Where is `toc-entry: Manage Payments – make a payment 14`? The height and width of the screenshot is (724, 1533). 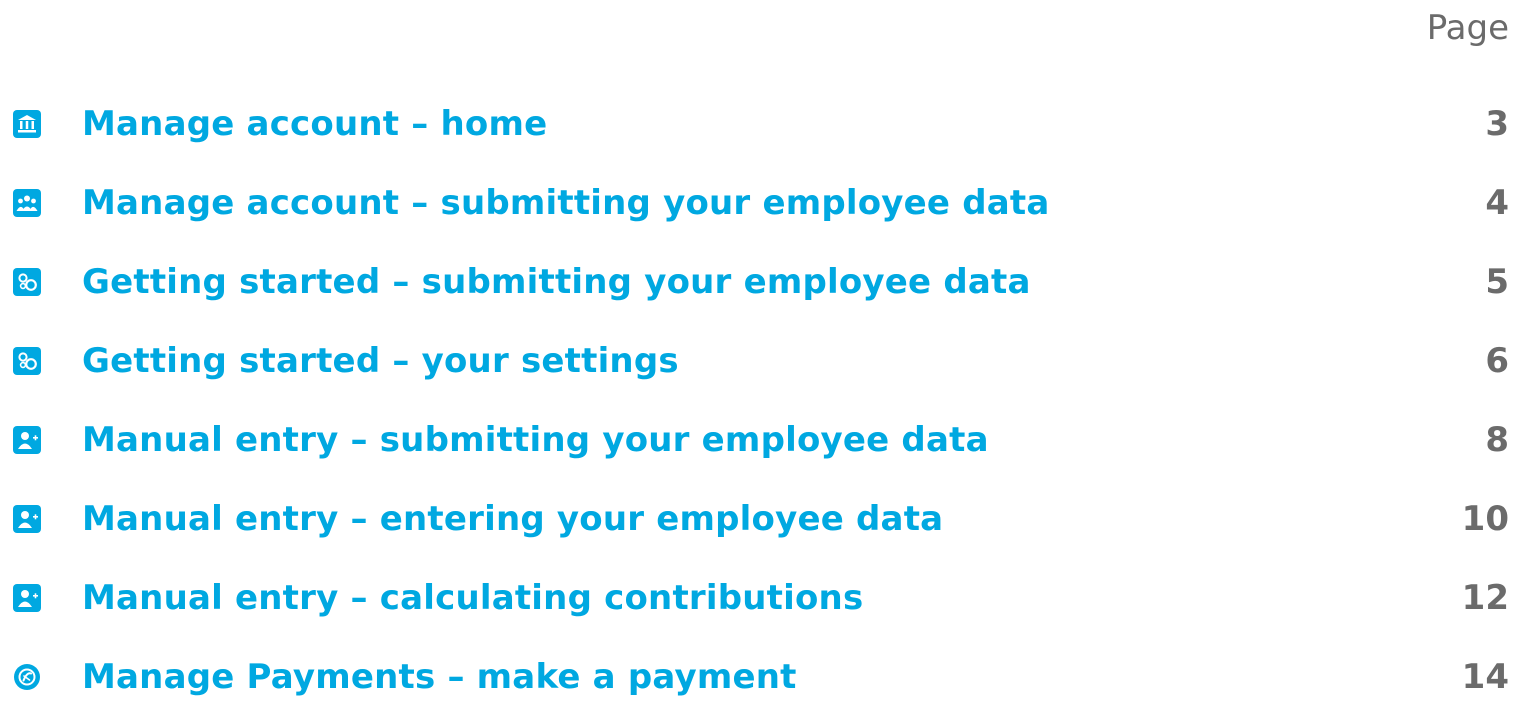 toc-entry: Manage Payments – make a payment 14 is located at coordinates (766, 676).